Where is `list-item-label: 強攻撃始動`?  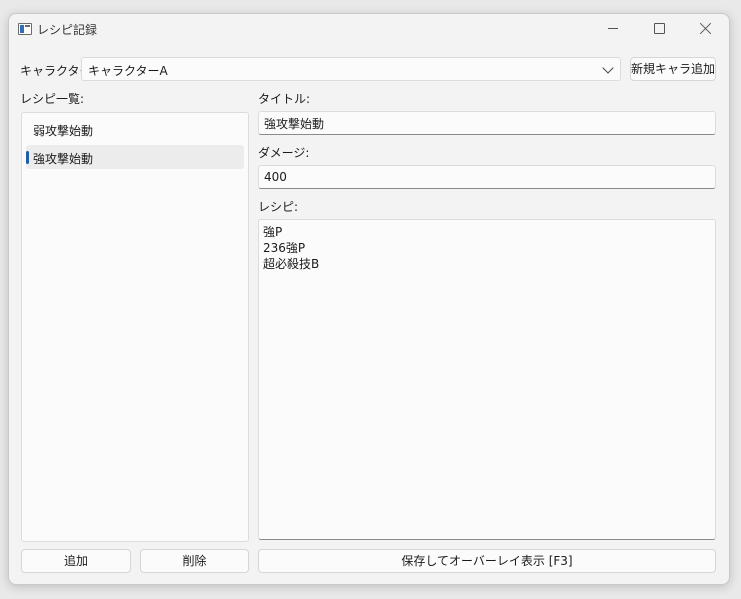 list-item-label: 強攻撃始動 is located at coordinates (63, 159).